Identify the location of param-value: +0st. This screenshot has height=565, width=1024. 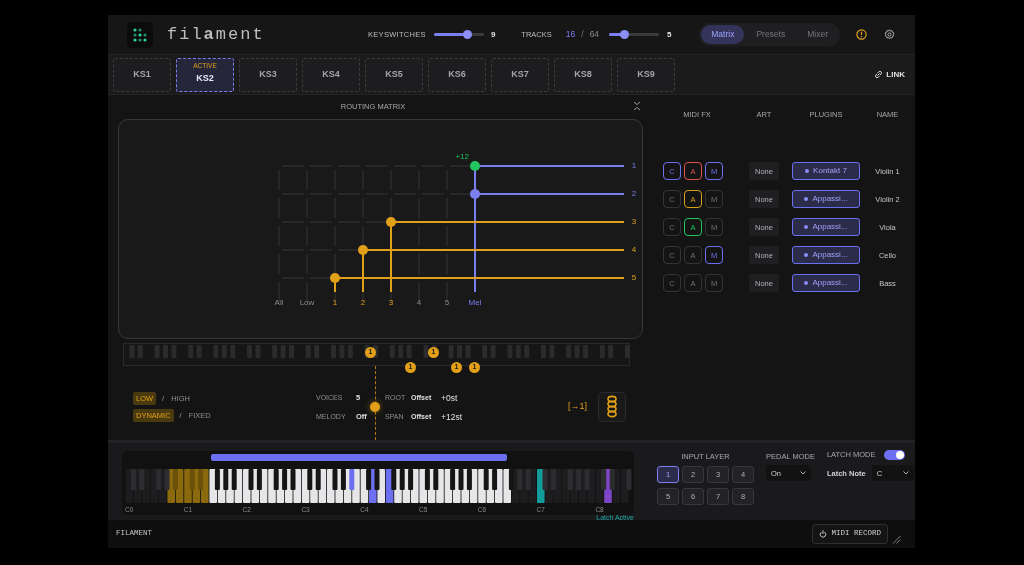
(450, 397).